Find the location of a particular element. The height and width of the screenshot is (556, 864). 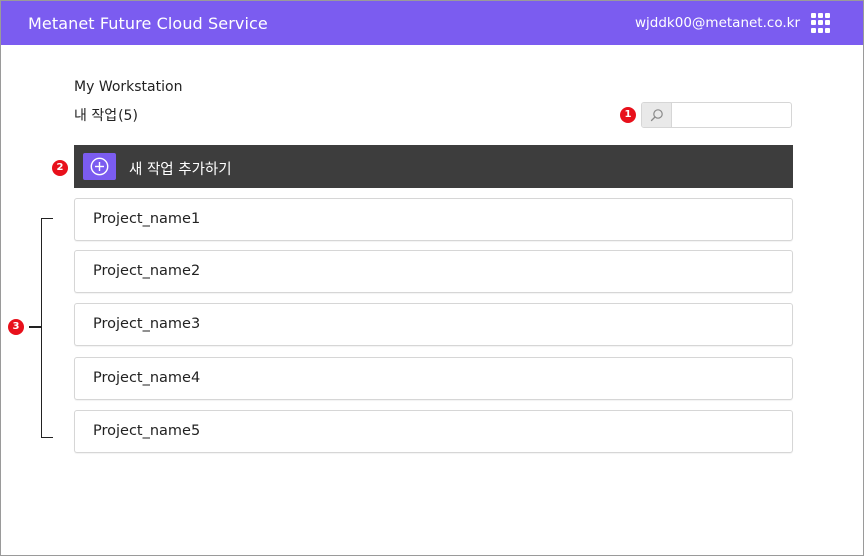

project-list-item: Project_name3 is located at coordinates (433, 324).